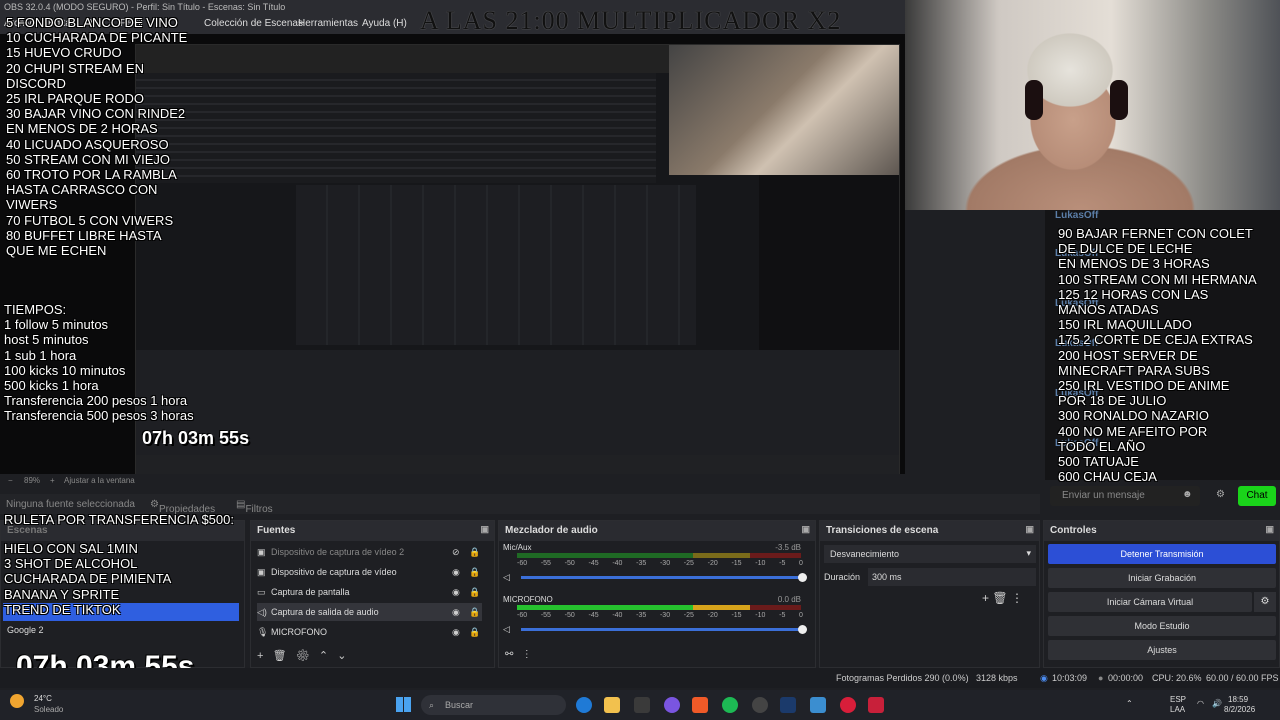 This screenshot has width=1280, height=720. Describe the element at coordinates (1178, 699) in the screenshot. I see `lang-1: ESP` at that location.